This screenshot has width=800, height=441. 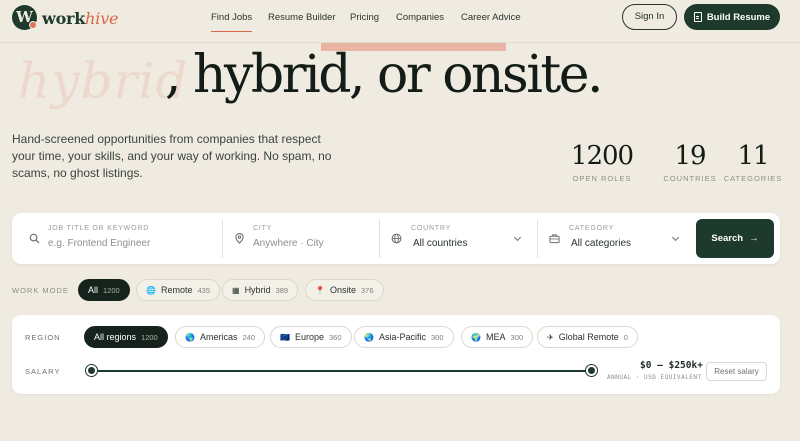 What do you see at coordinates (190, 337) in the screenshot?
I see `globe-americas-icon: 🌎` at bounding box center [190, 337].